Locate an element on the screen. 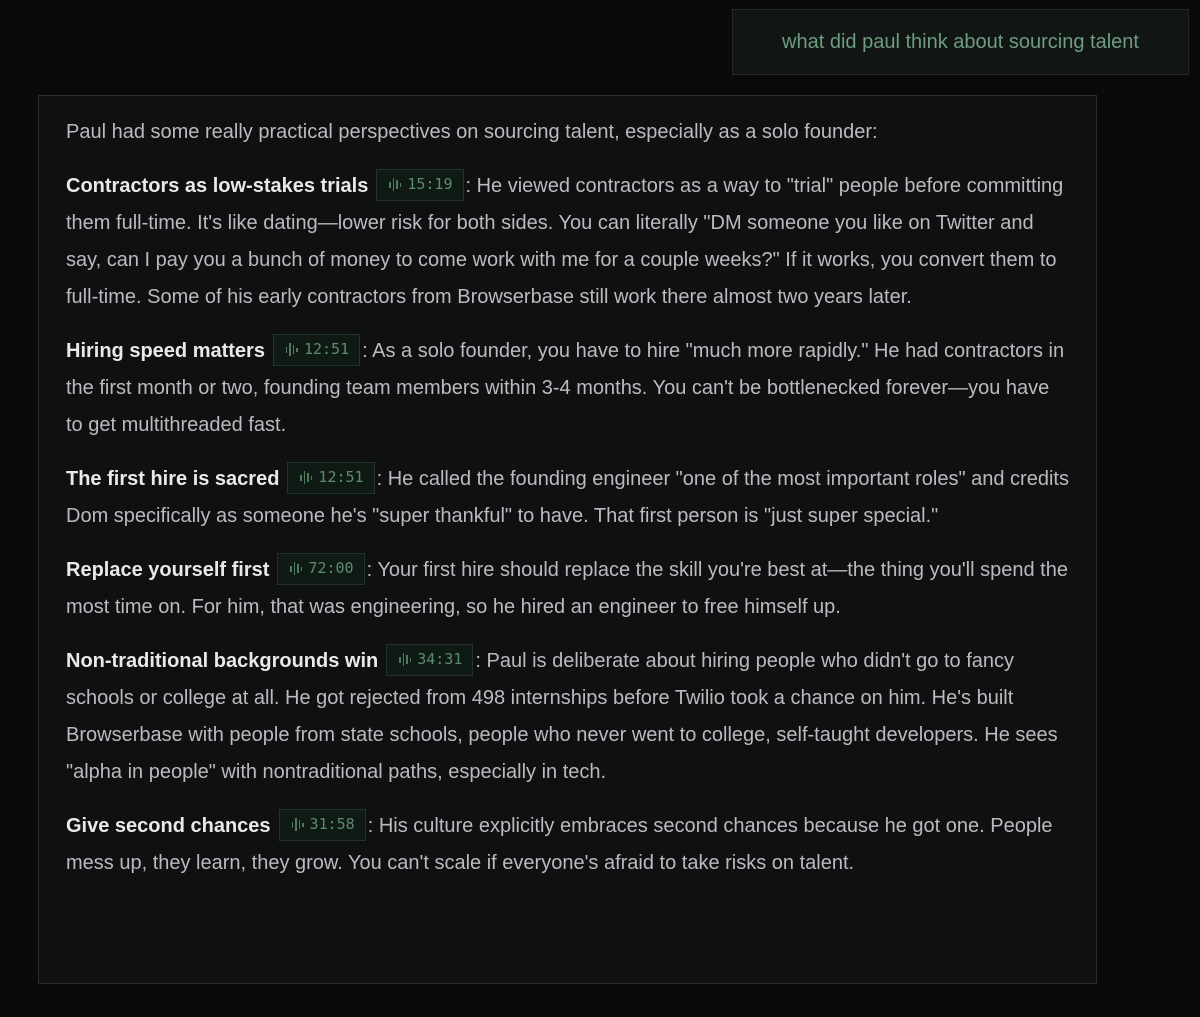  timestamp-chip: 72:00 is located at coordinates (321, 568).